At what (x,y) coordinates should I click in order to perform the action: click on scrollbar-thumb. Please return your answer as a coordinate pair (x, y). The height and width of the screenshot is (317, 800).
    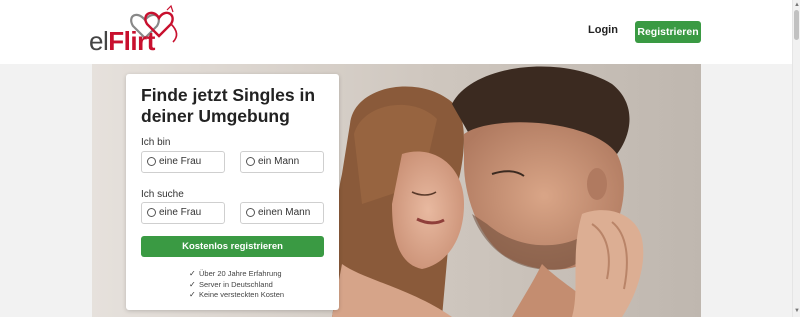
    Looking at the image, I should click on (796, 25).